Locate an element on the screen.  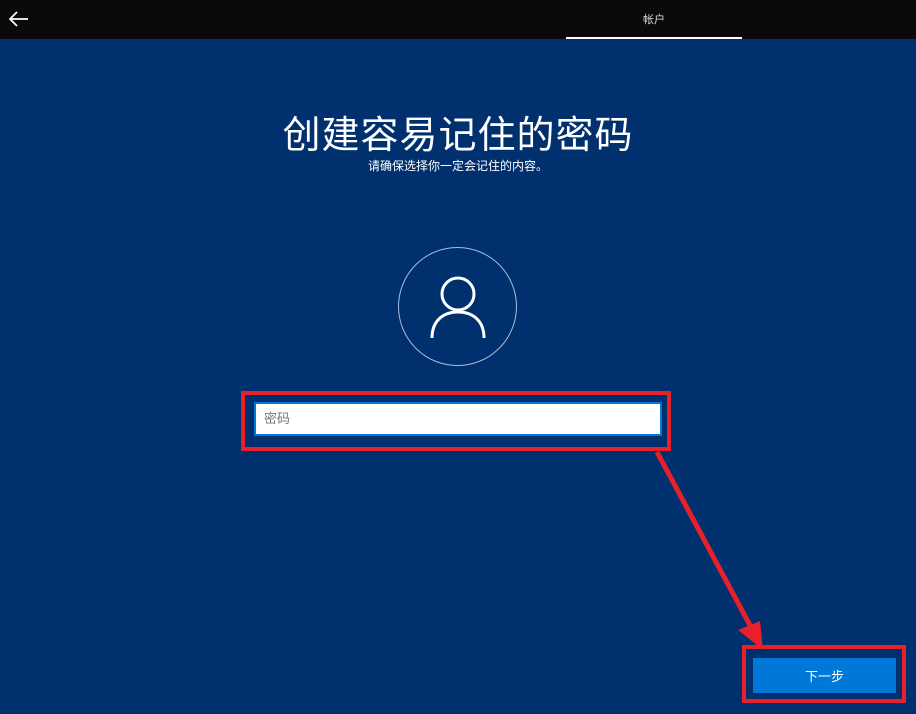
avatar is located at coordinates (457, 306).